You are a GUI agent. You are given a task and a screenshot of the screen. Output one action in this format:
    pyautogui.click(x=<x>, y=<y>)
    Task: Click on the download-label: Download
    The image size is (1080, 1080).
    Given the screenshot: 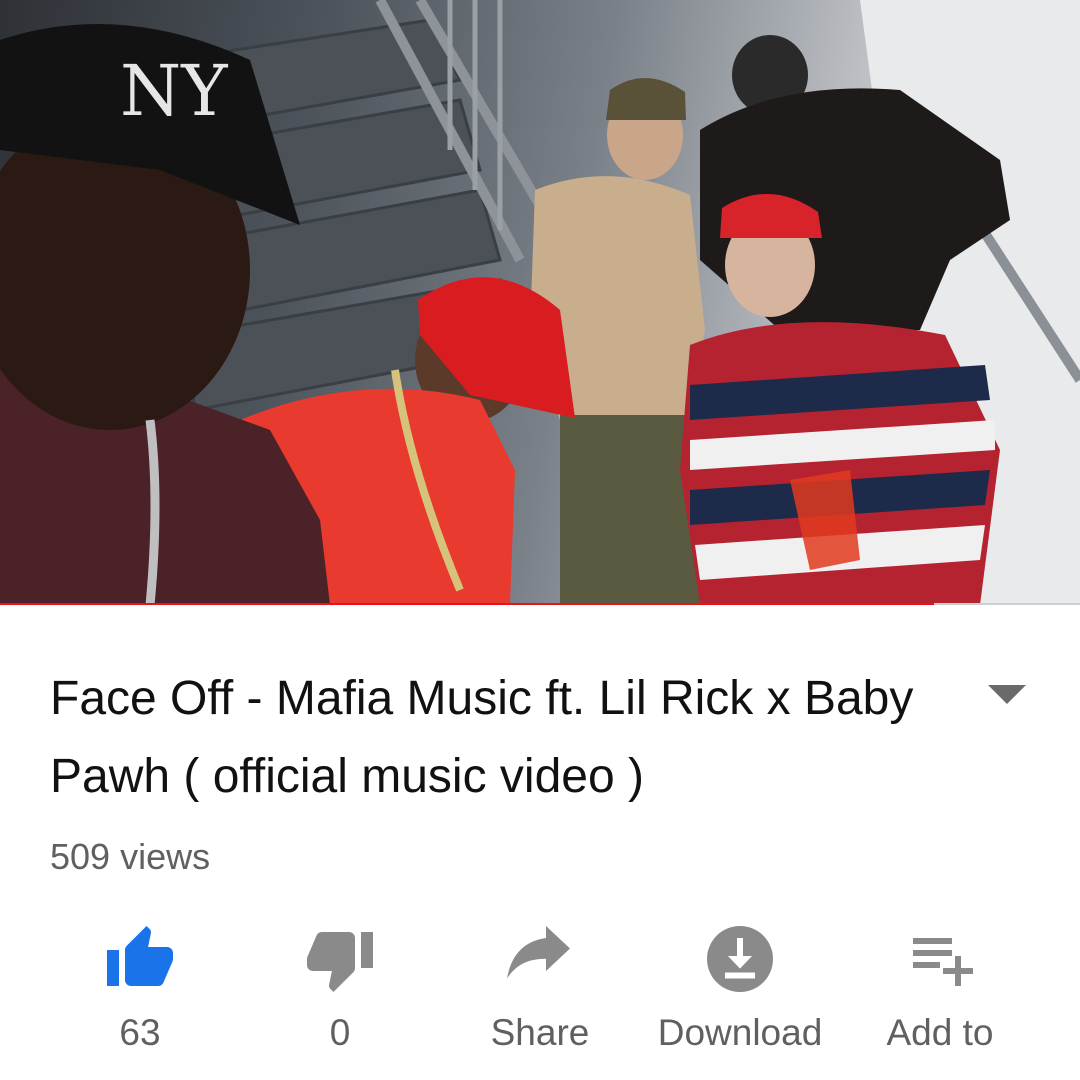 What is the action you would take?
    pyautogui.click(x=740, y=1032)
    